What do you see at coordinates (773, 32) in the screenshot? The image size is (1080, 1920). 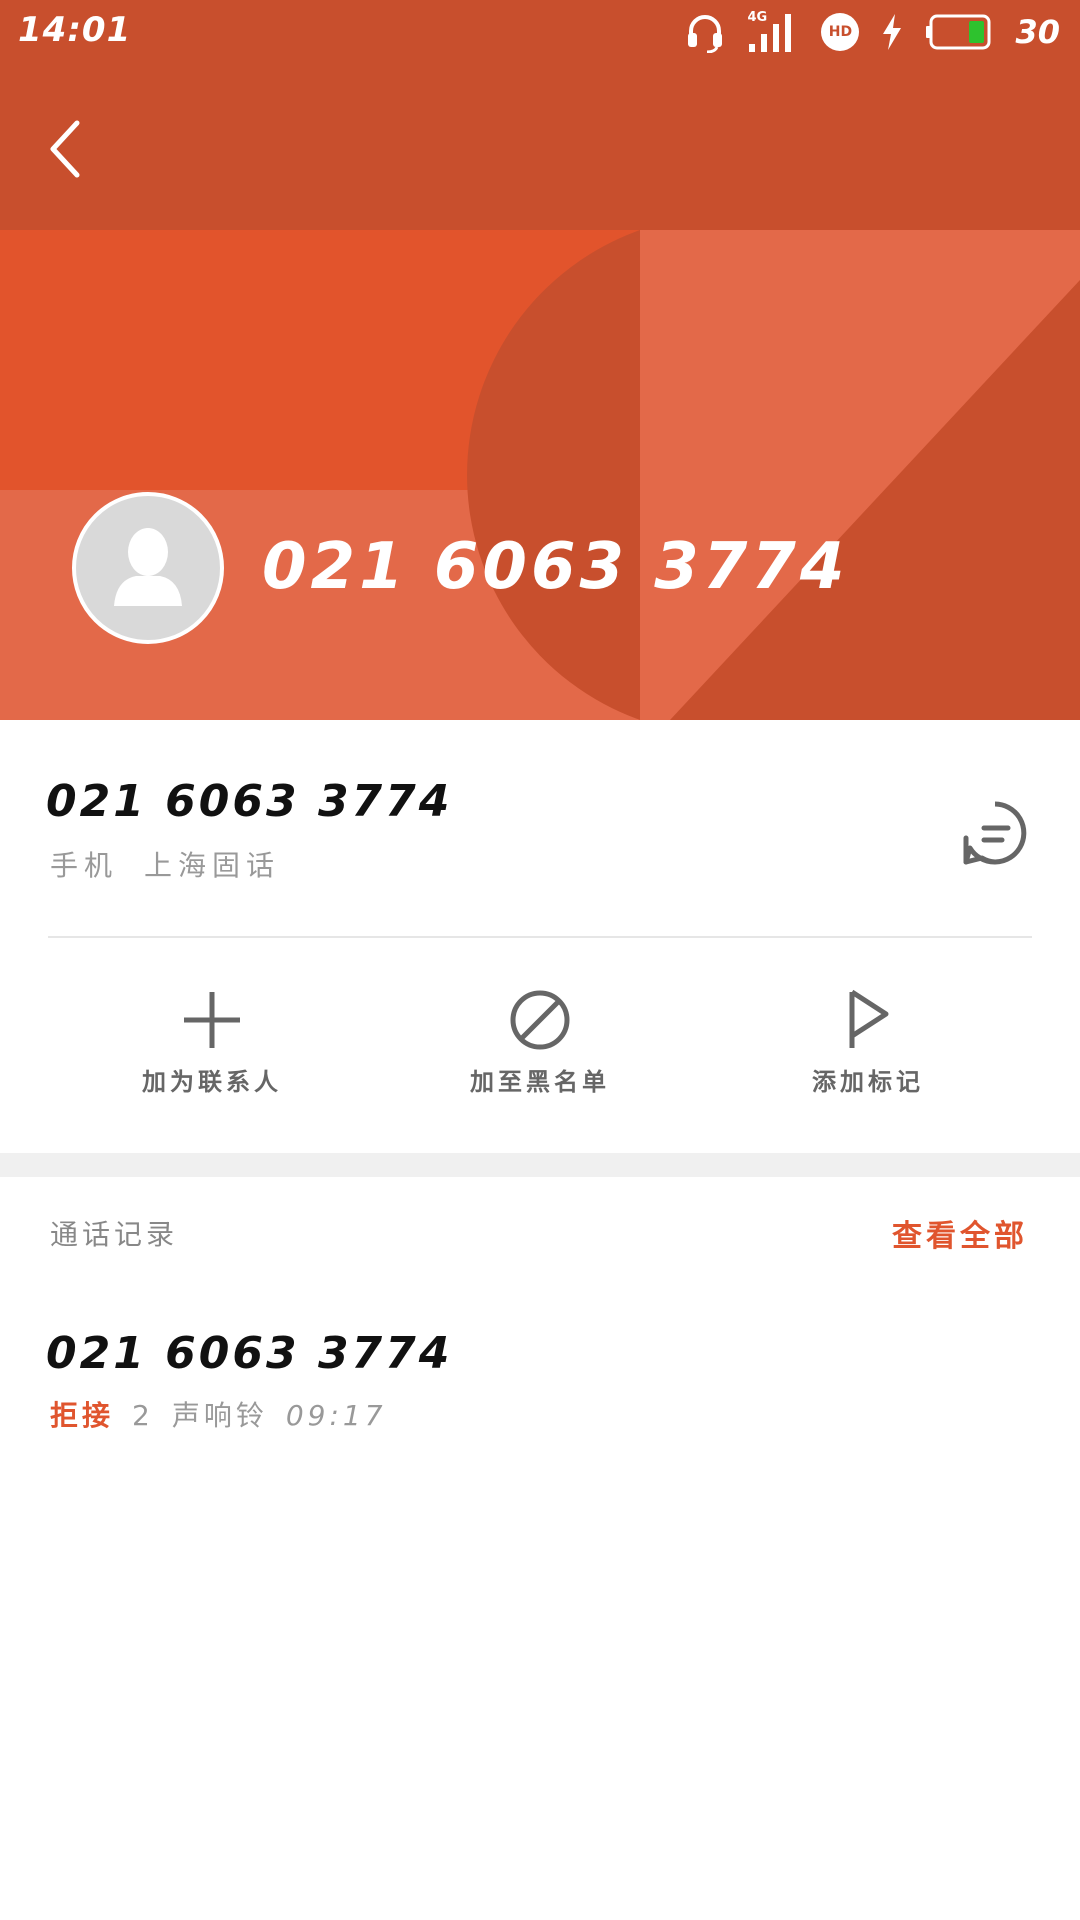 I see `signal-4g-icon: 4G` at bounding box center [773, 32].